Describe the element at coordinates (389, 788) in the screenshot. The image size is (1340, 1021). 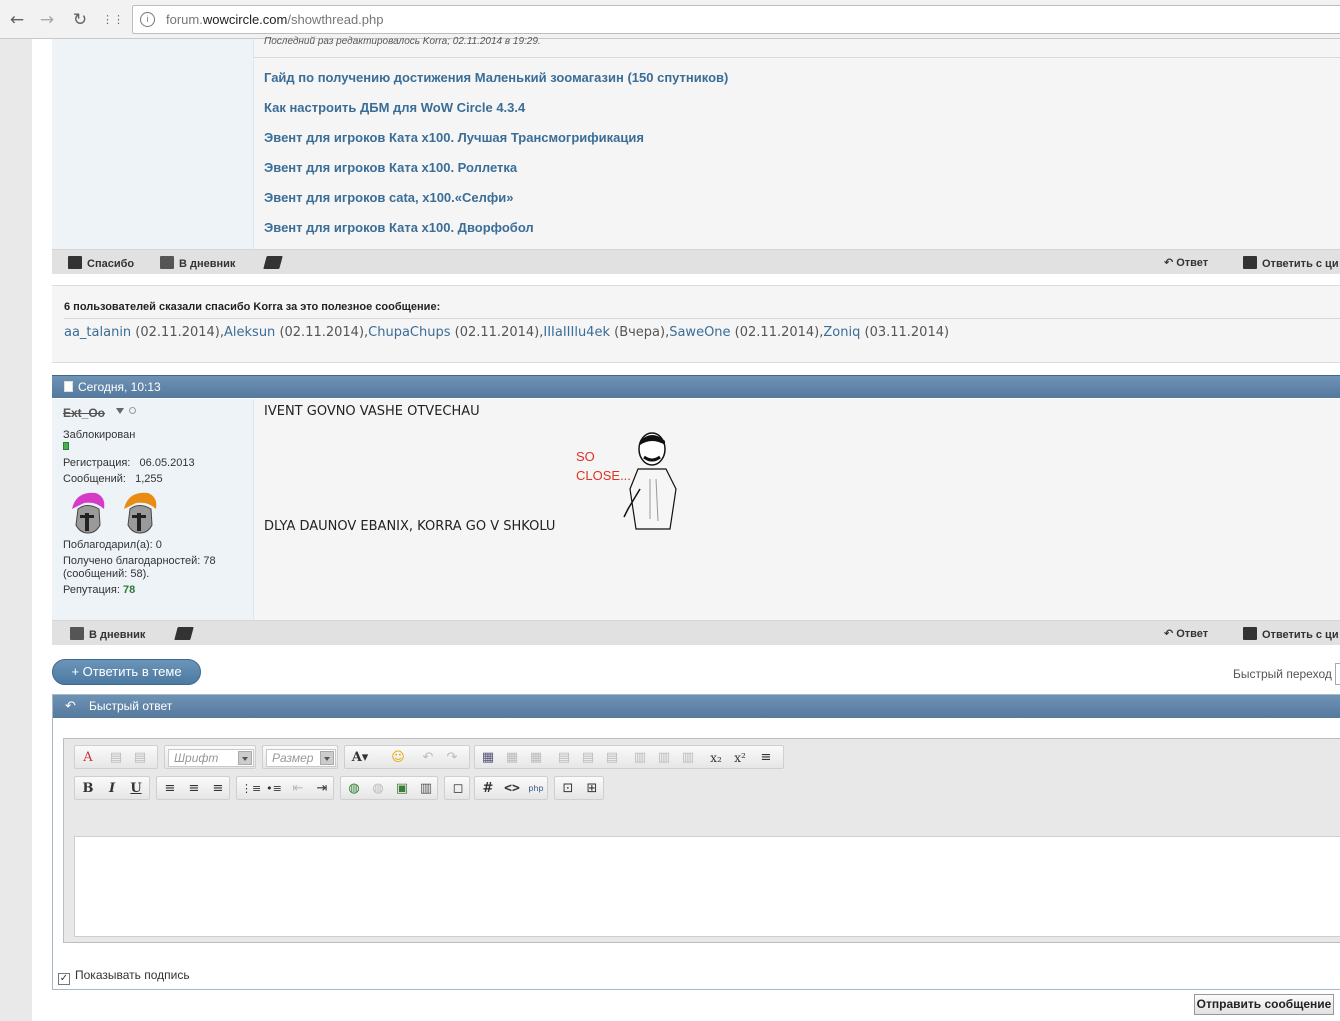
I see `toolbar-group: ◍ ◍ ▣ ▥` at that location.